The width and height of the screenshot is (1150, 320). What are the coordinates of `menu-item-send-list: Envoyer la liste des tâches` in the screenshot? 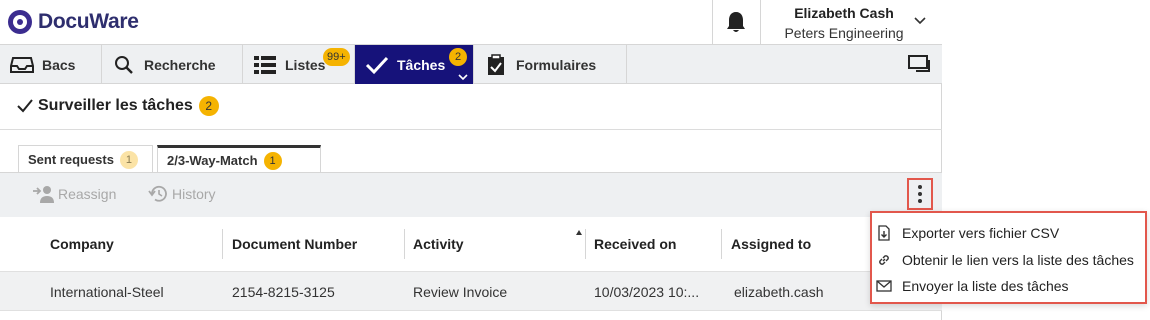 It's located at (972, 286).